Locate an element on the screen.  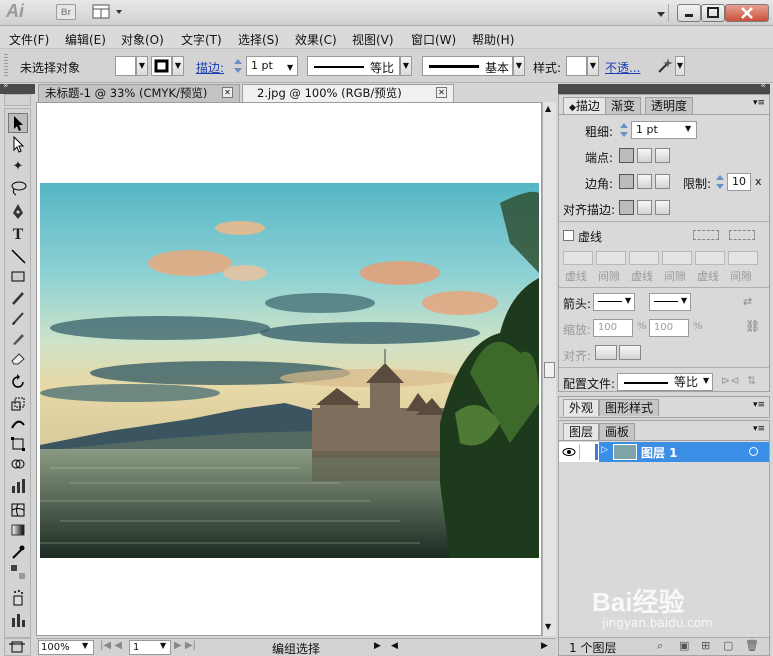
first-artboard-icon: |◀ ◀ is located at coordinates (111, 645).